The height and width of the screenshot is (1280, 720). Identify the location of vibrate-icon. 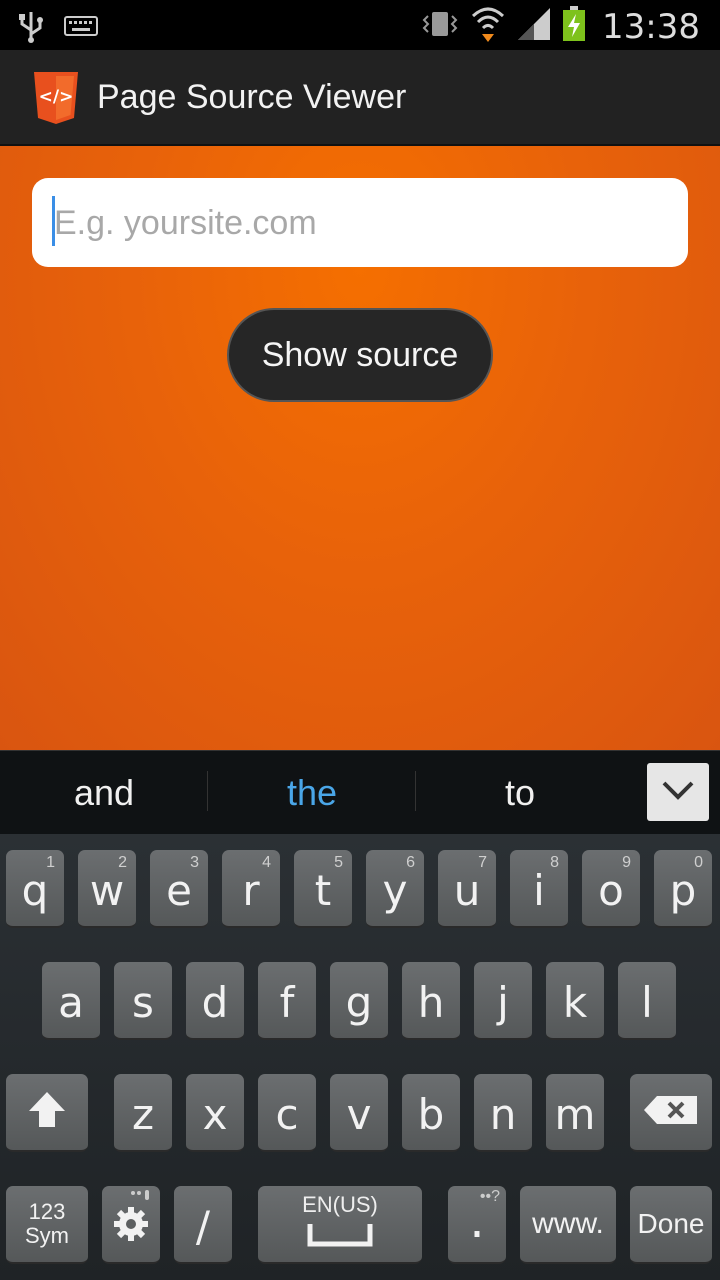
(440, 26).